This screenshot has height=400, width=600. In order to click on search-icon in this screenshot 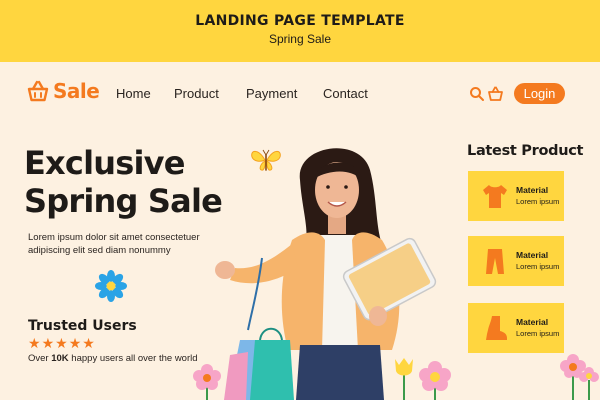, I will do `click(477, 94)`.